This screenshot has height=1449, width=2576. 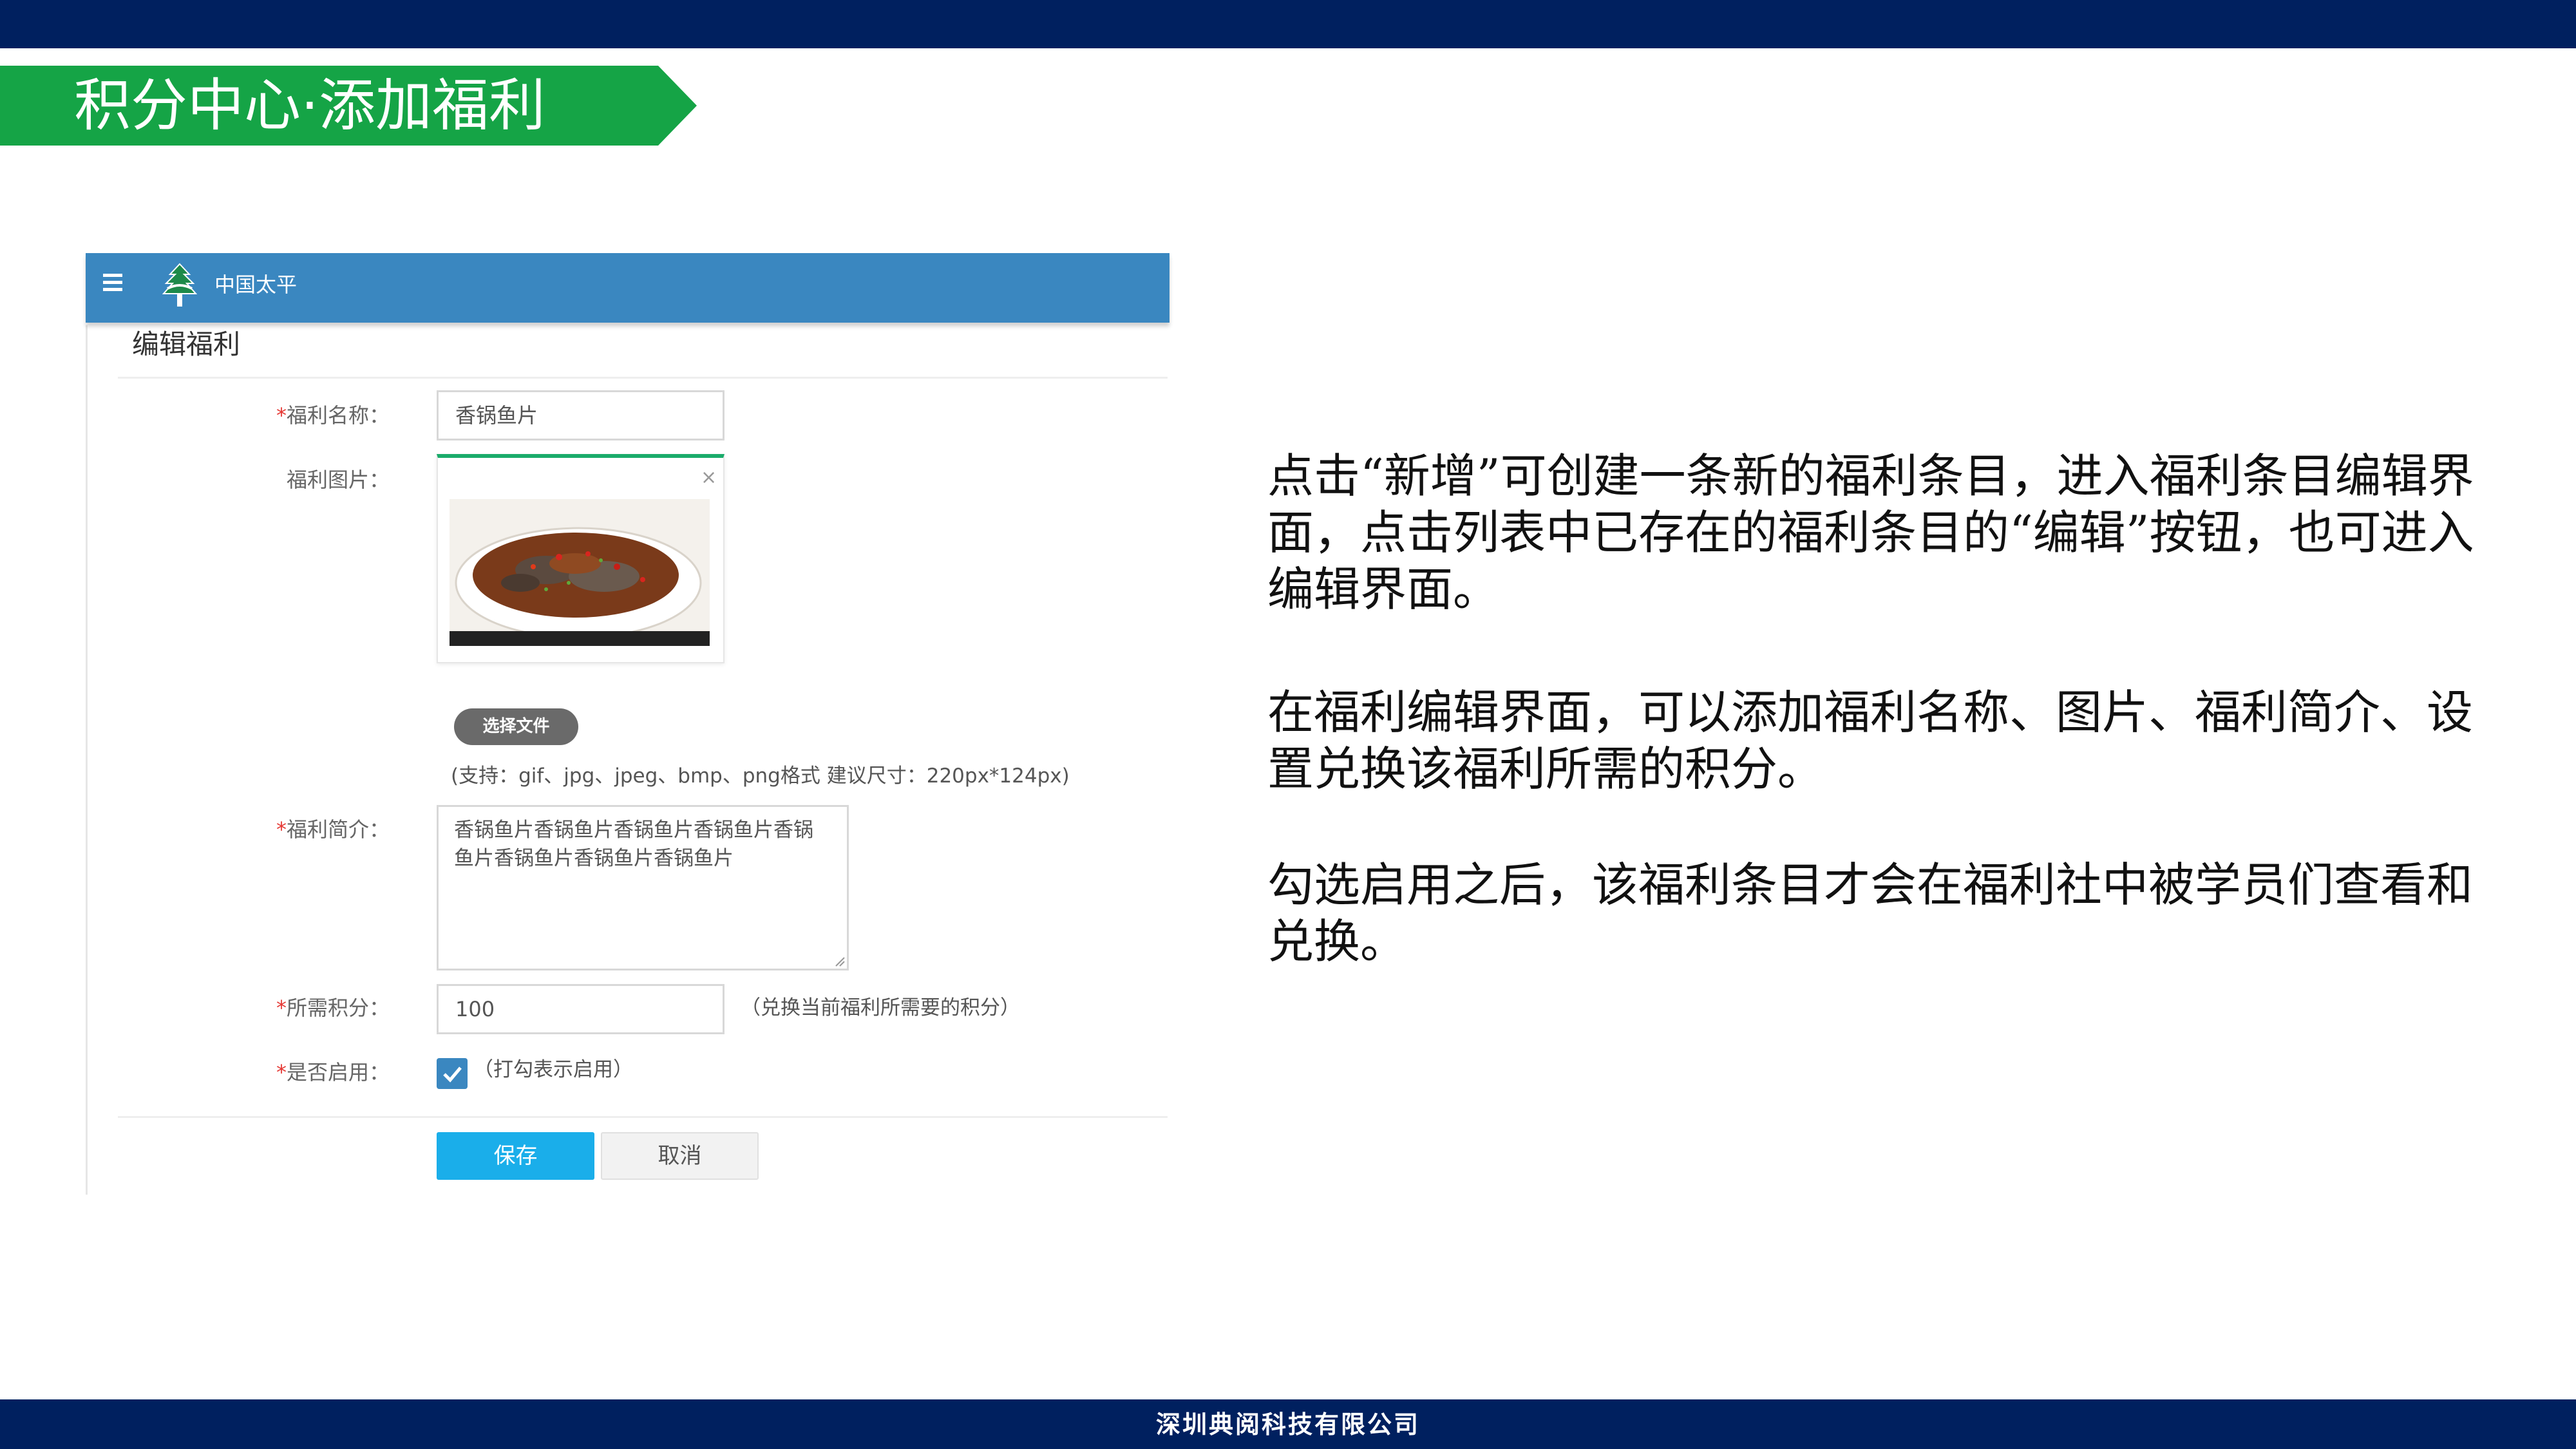 I want to click on page-heading: 编辑福利, so click(x=186, y=344).